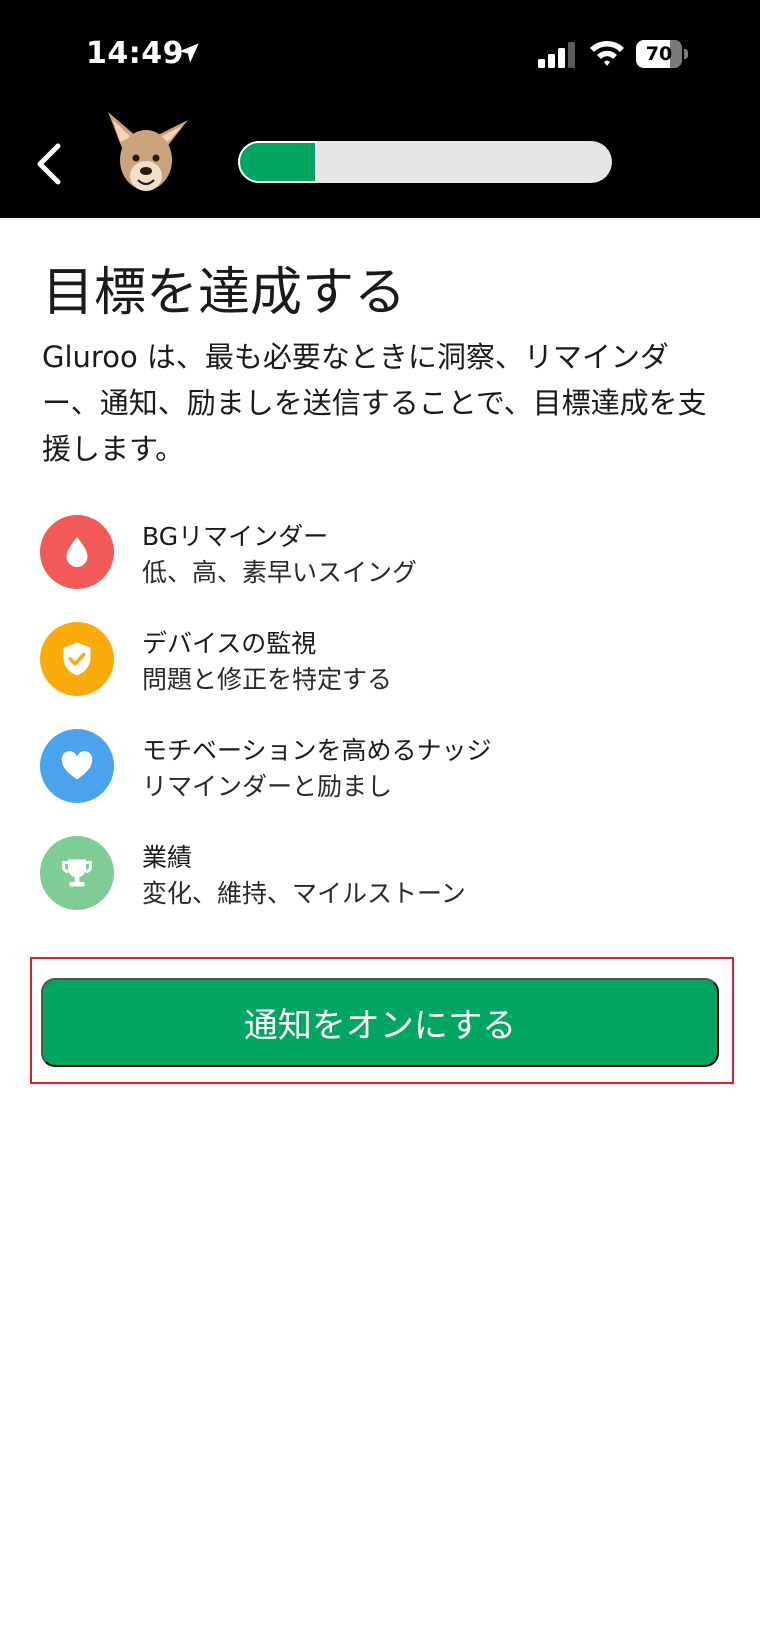  I want to click on heart-icon, so click(77, 766).